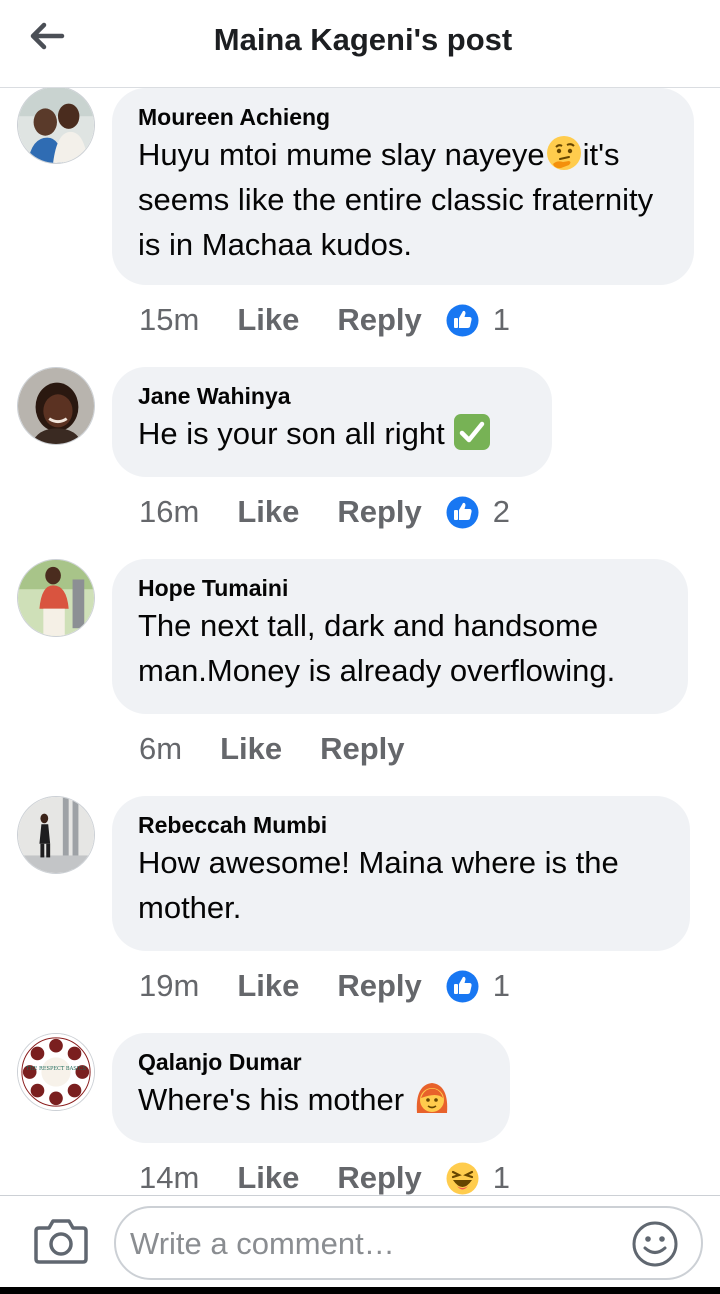 The height and width of the screenshot is (1294, 720). I want to click on comment-bubble: Qalanjo Dumar Where's his mother, so click(311, 1088).